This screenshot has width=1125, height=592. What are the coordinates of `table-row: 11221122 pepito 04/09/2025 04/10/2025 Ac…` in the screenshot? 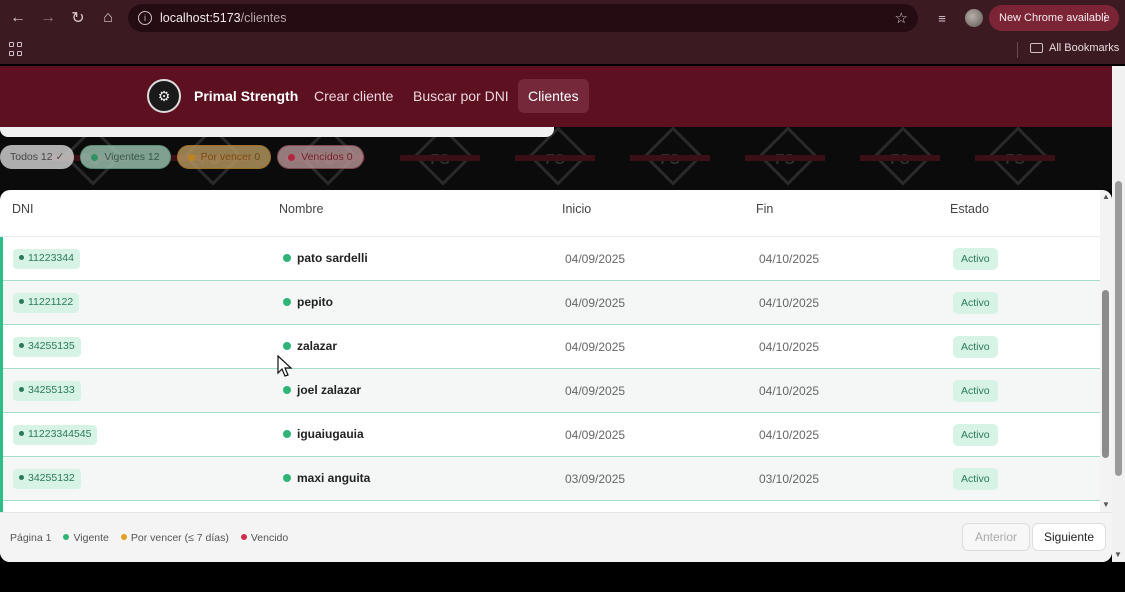 It's located at (551, 303).